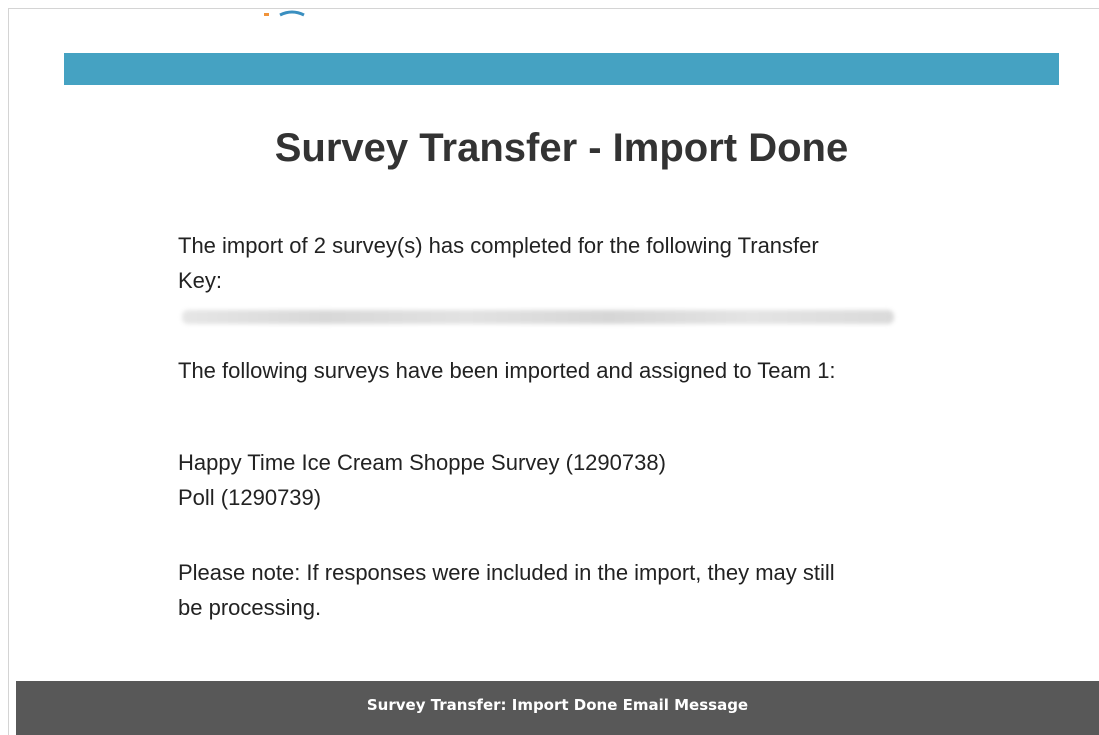  I want to click on note-line-2: be processing., so click(250, 607).